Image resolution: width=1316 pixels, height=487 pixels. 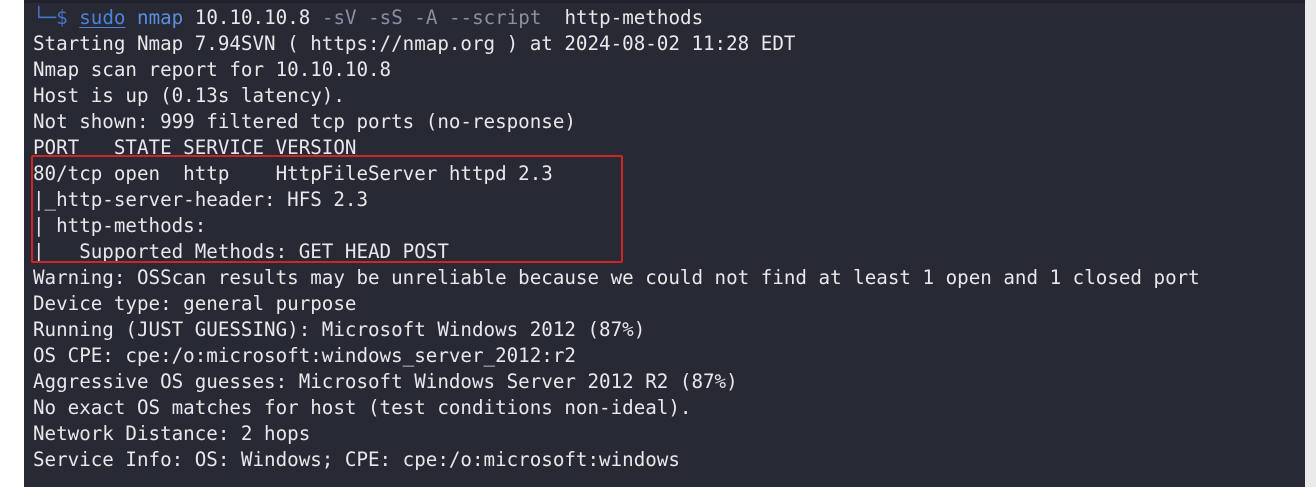 I want to click on output-line-port-header: PORT STATE SERVICE VERSION, so click(x=195, y=147).